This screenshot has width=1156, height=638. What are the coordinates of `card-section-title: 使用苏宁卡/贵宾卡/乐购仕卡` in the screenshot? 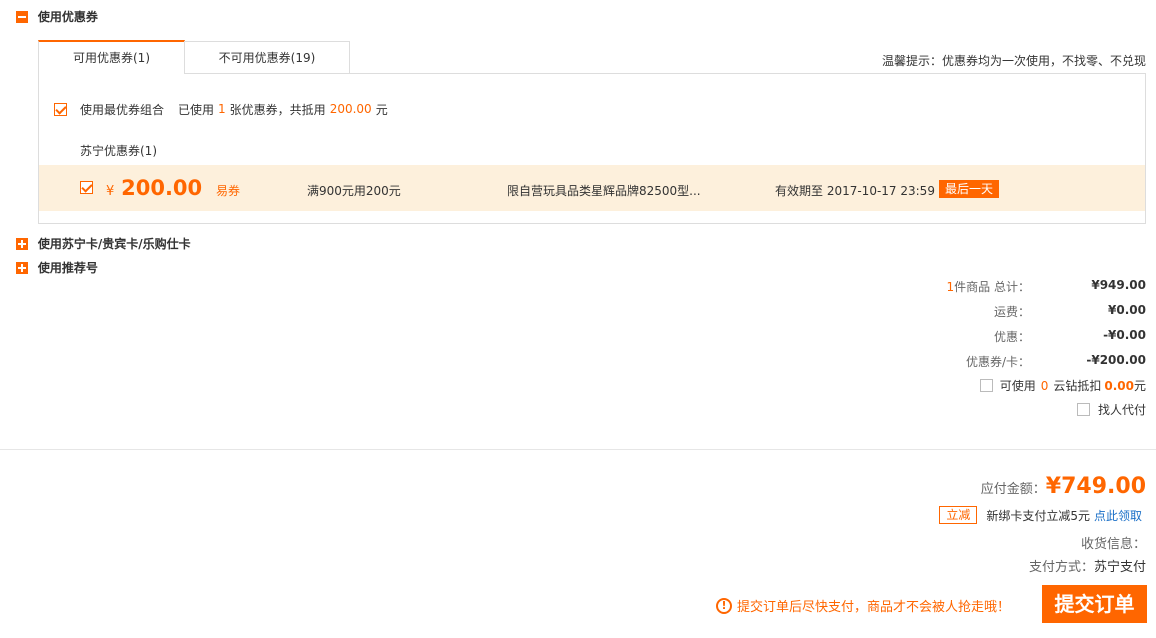 It's located at (114, 244).